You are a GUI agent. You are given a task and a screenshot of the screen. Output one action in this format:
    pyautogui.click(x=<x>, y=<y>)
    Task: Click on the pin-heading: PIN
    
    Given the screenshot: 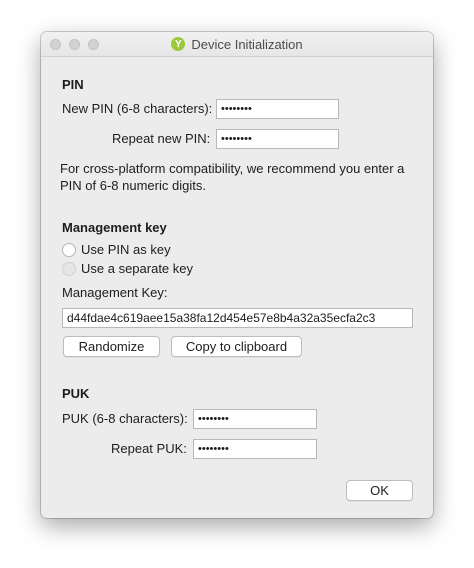 What is the action you would take?
    pyautogui.click(x=73, y=84)
    